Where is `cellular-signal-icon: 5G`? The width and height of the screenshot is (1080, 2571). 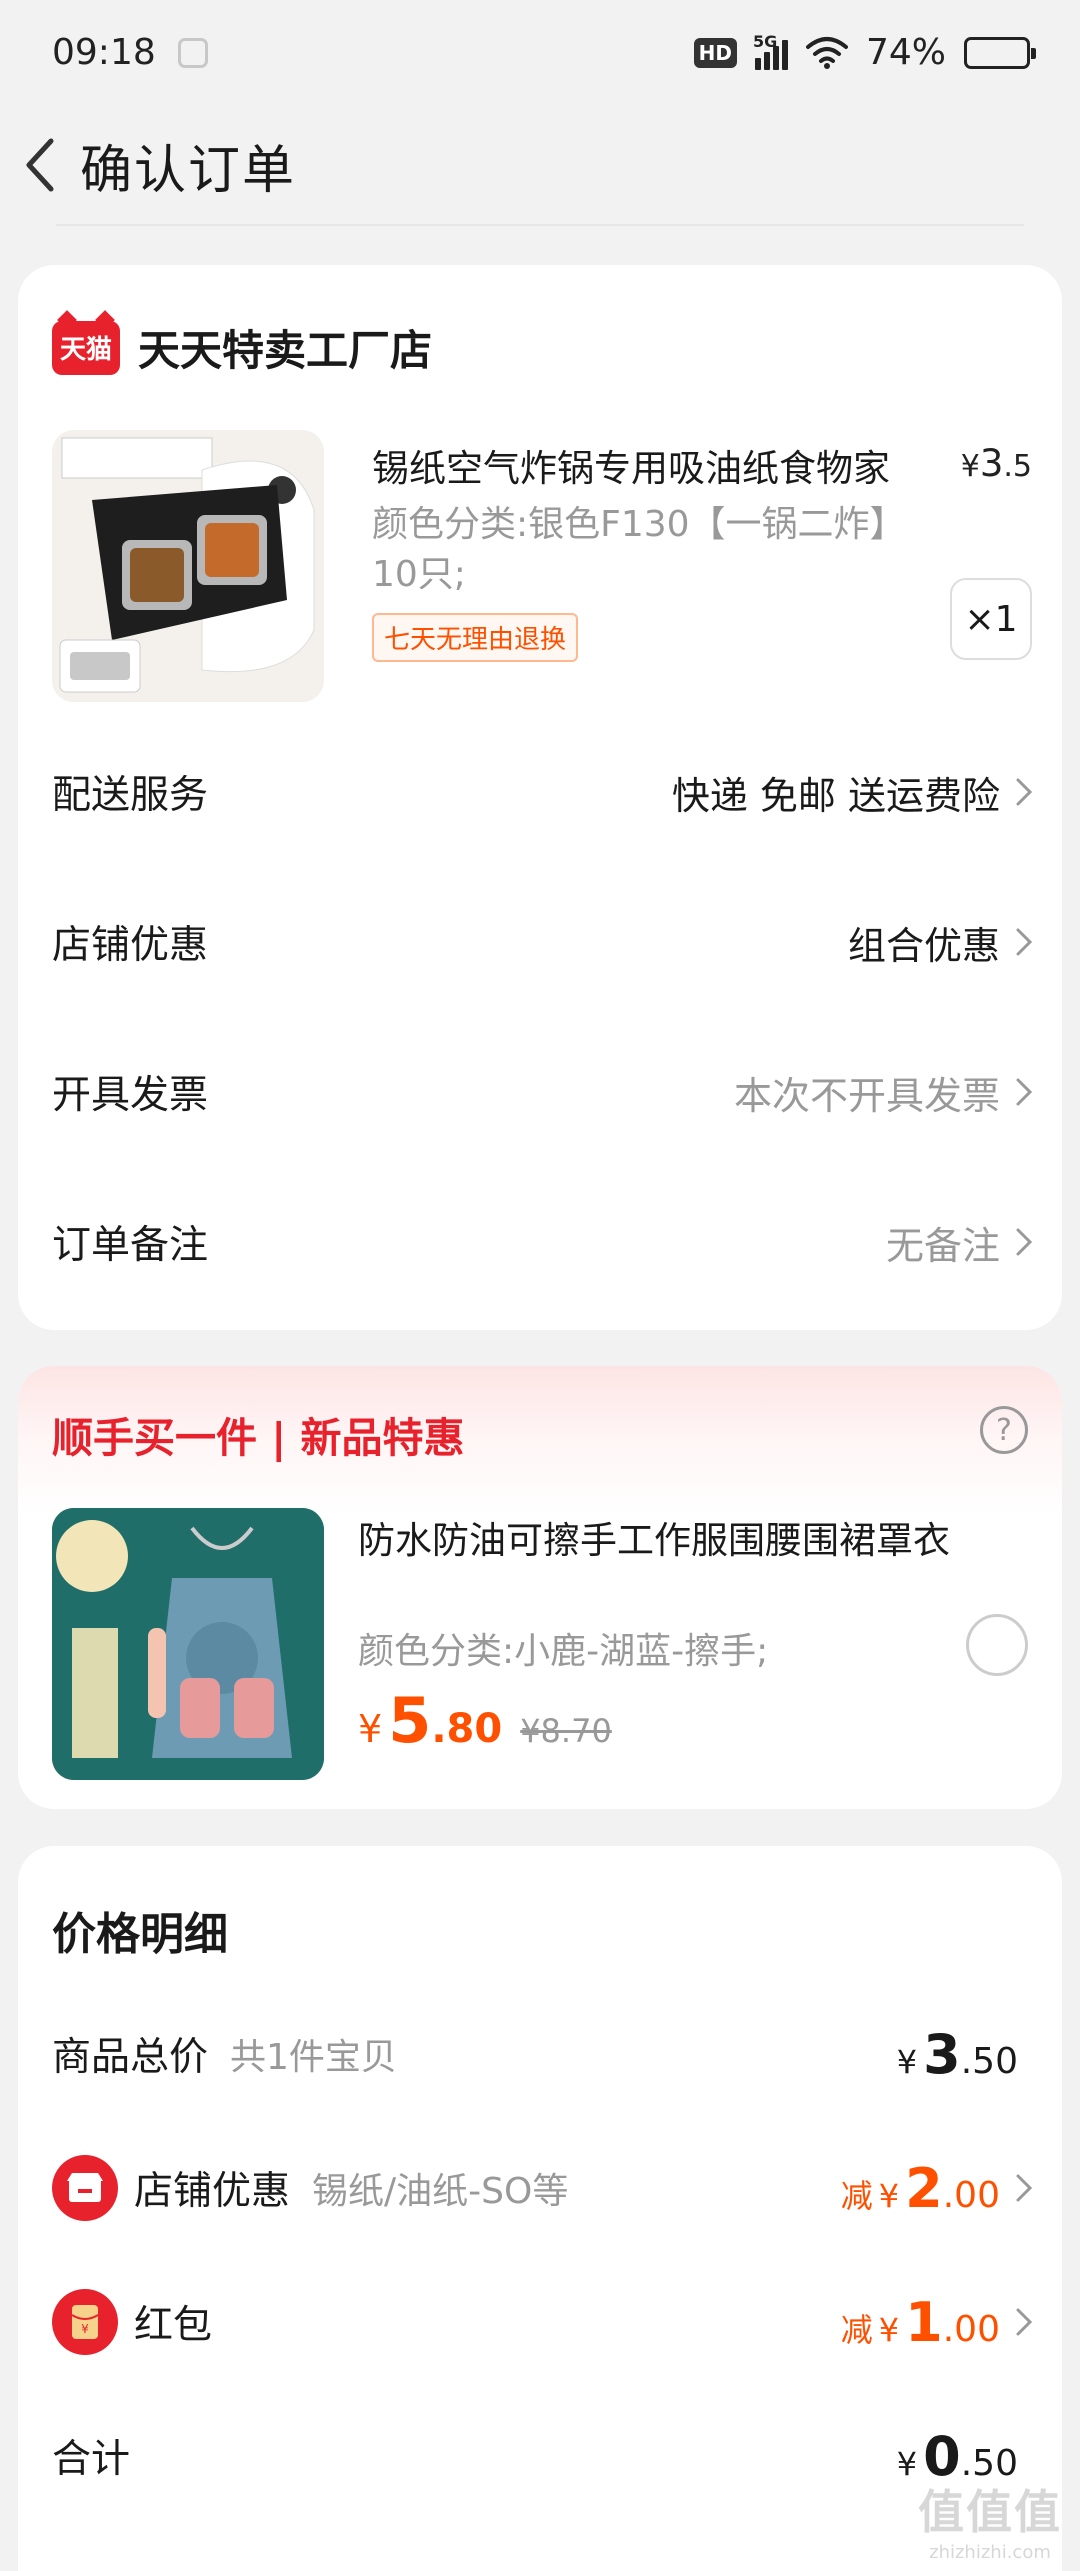
cellular-signal-icon: 5G is located at coordinates (770, 51).